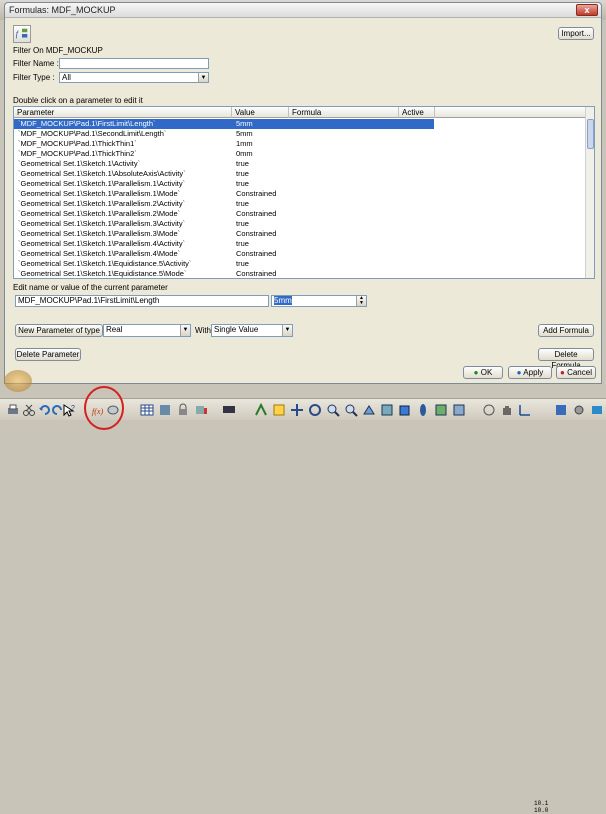 The width and height of the screenshot is (606, 814). What do you see at coordinates (300, 144) in the screenshot?
I see `table-row: `MDF_MOCKUP\Pad.1\ThickThin1` 1mm` at bounding box center [300, 144].